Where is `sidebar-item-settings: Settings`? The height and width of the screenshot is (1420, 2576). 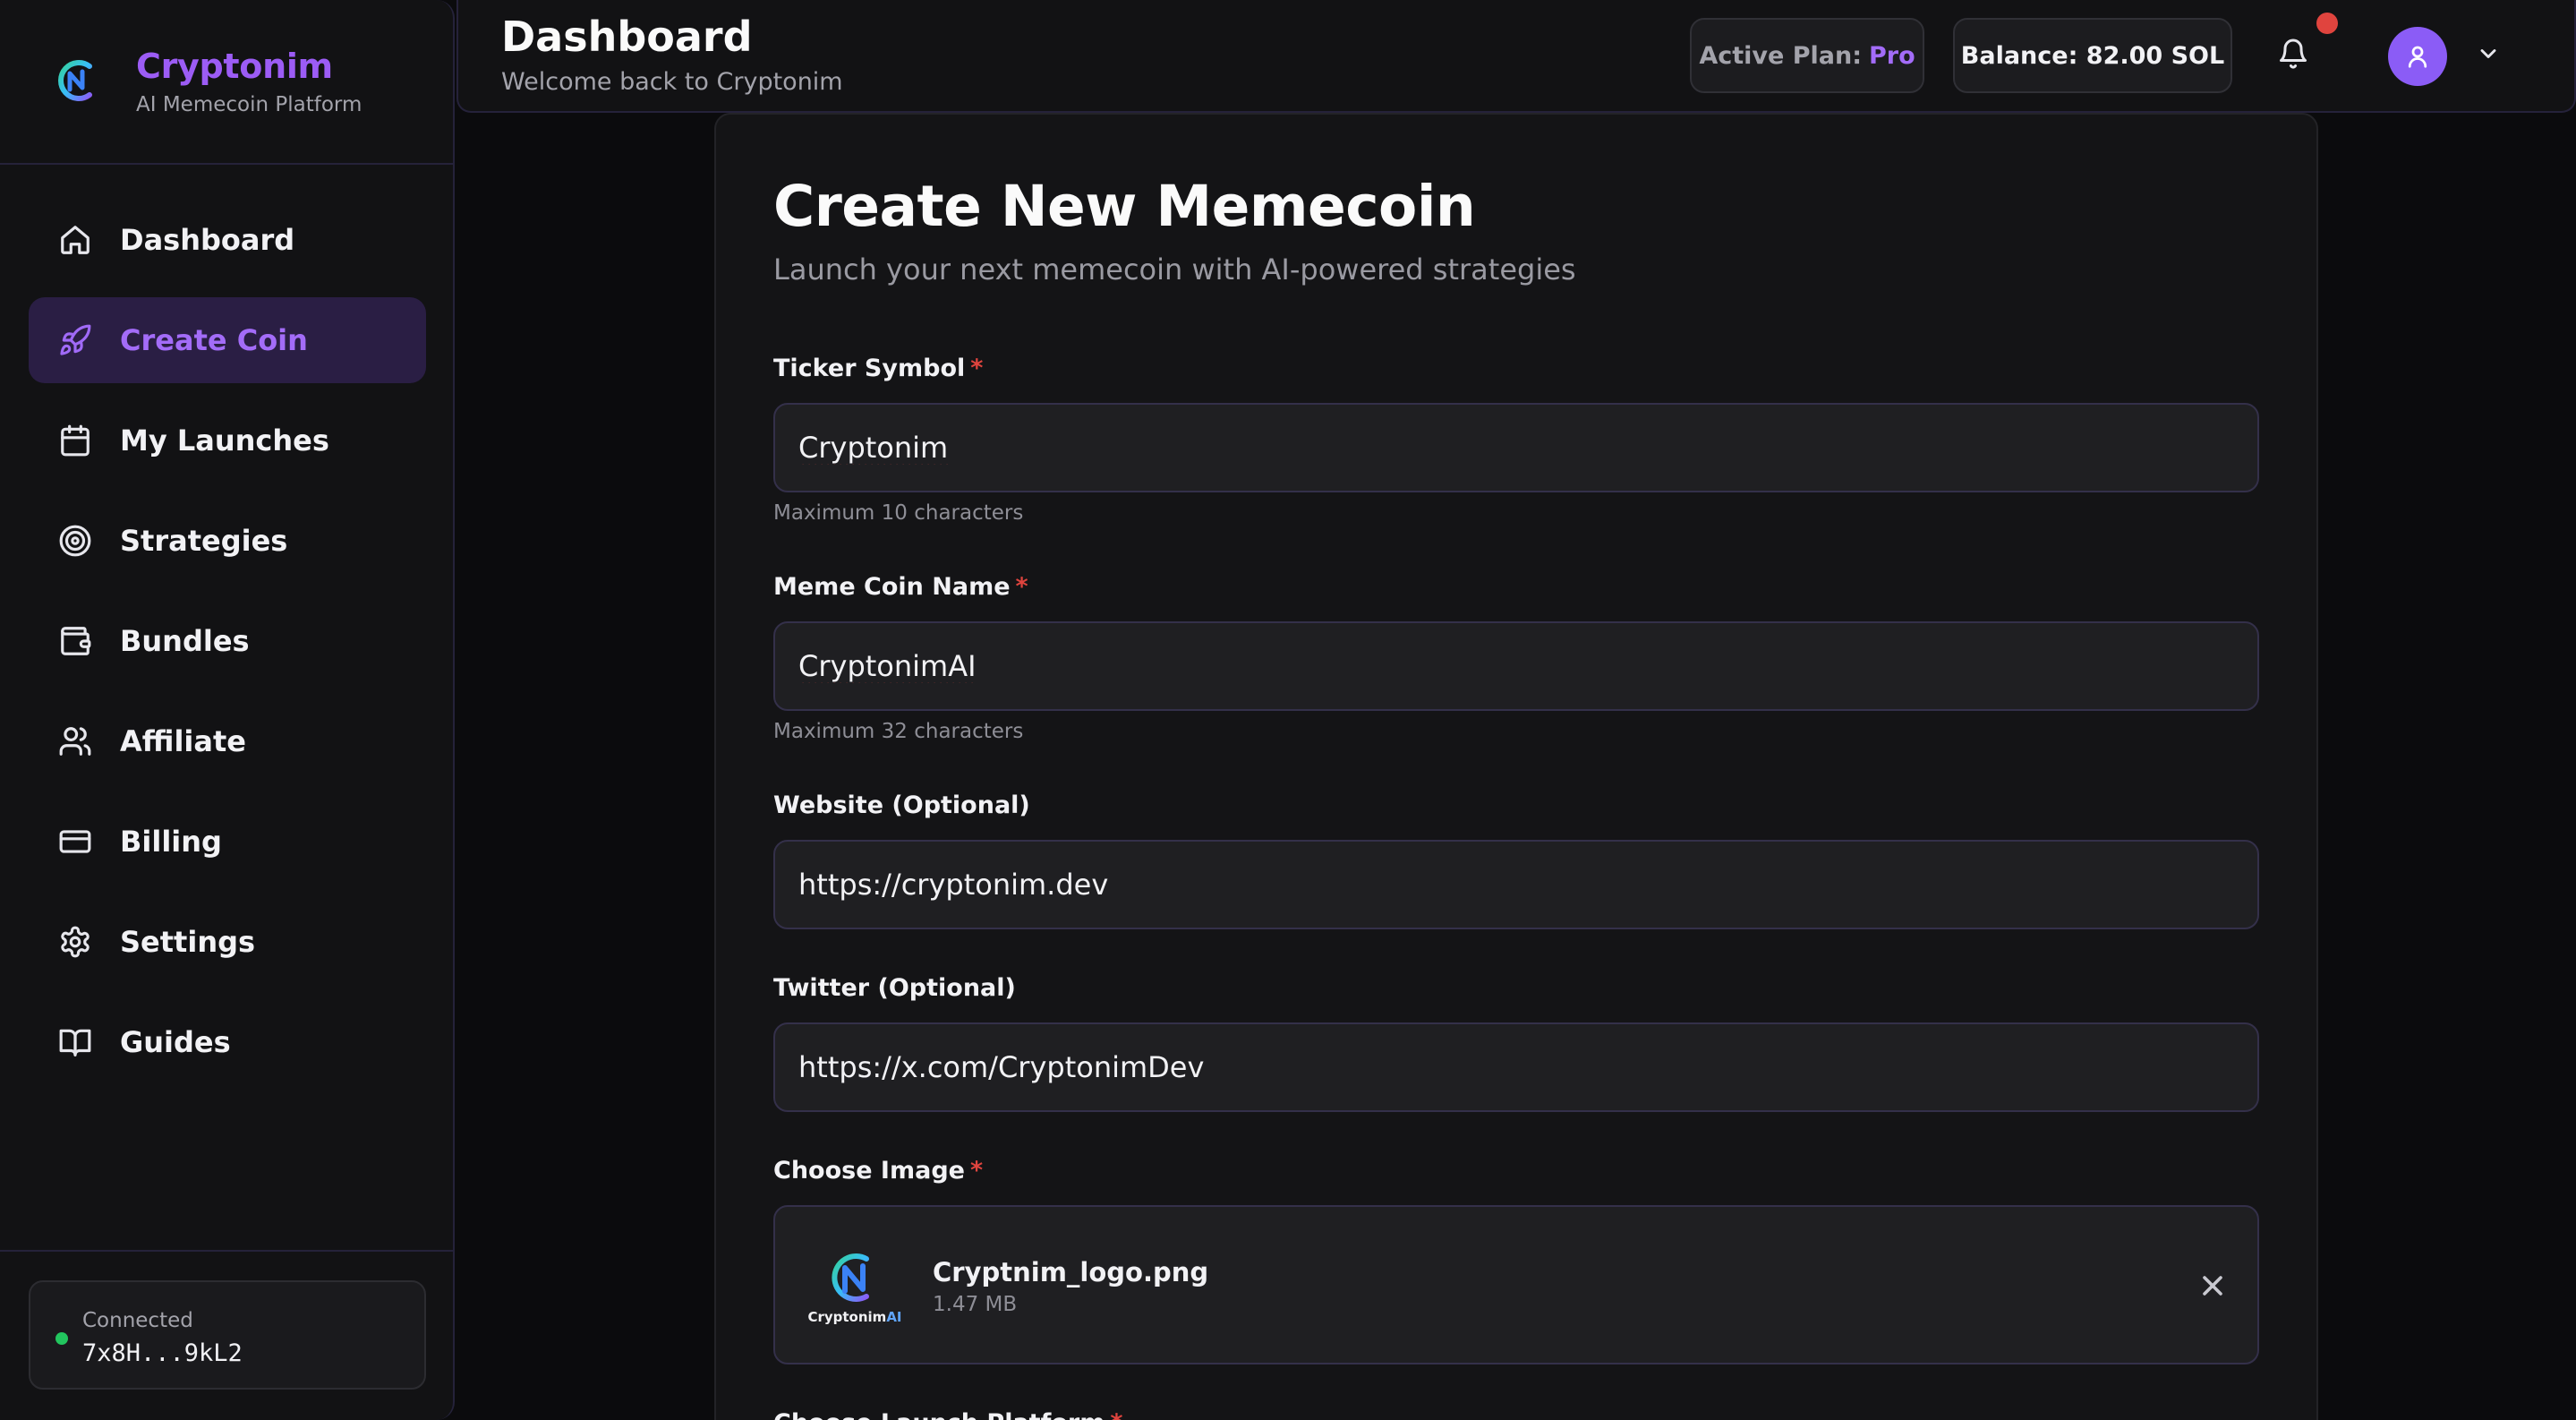
sidebar-item-settings: Settings is located at coordinates (227, 942).